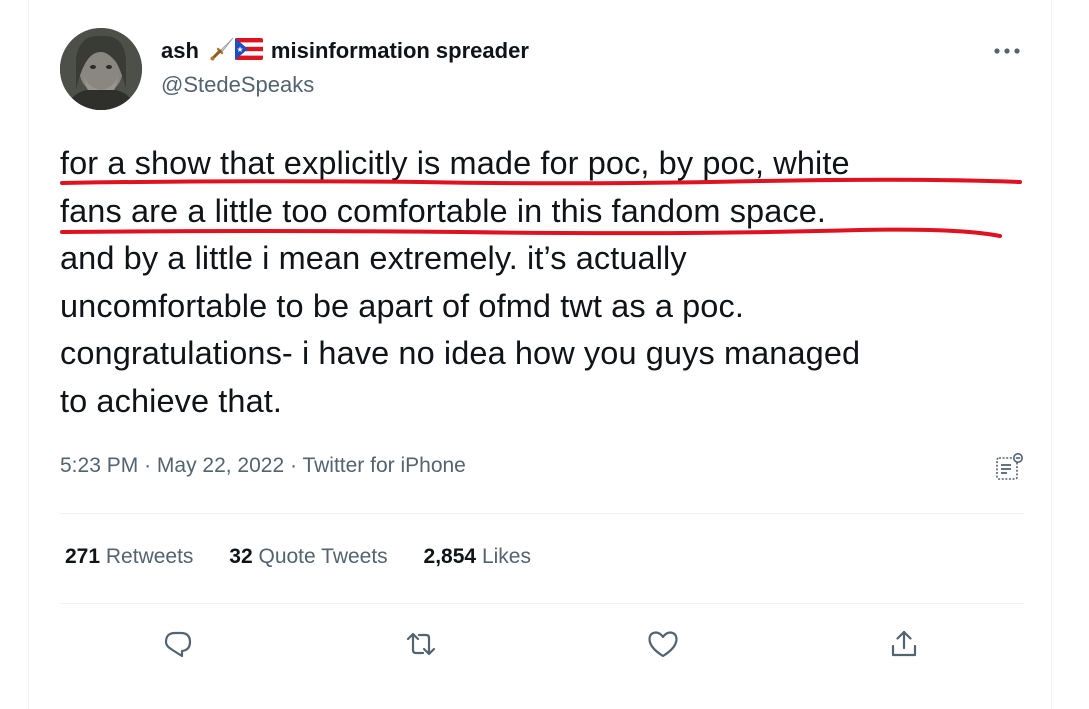 The width and height of the screenshot is (1089, 709). I want to click on name-row: ash misinformation spreader, so click(345, 51).